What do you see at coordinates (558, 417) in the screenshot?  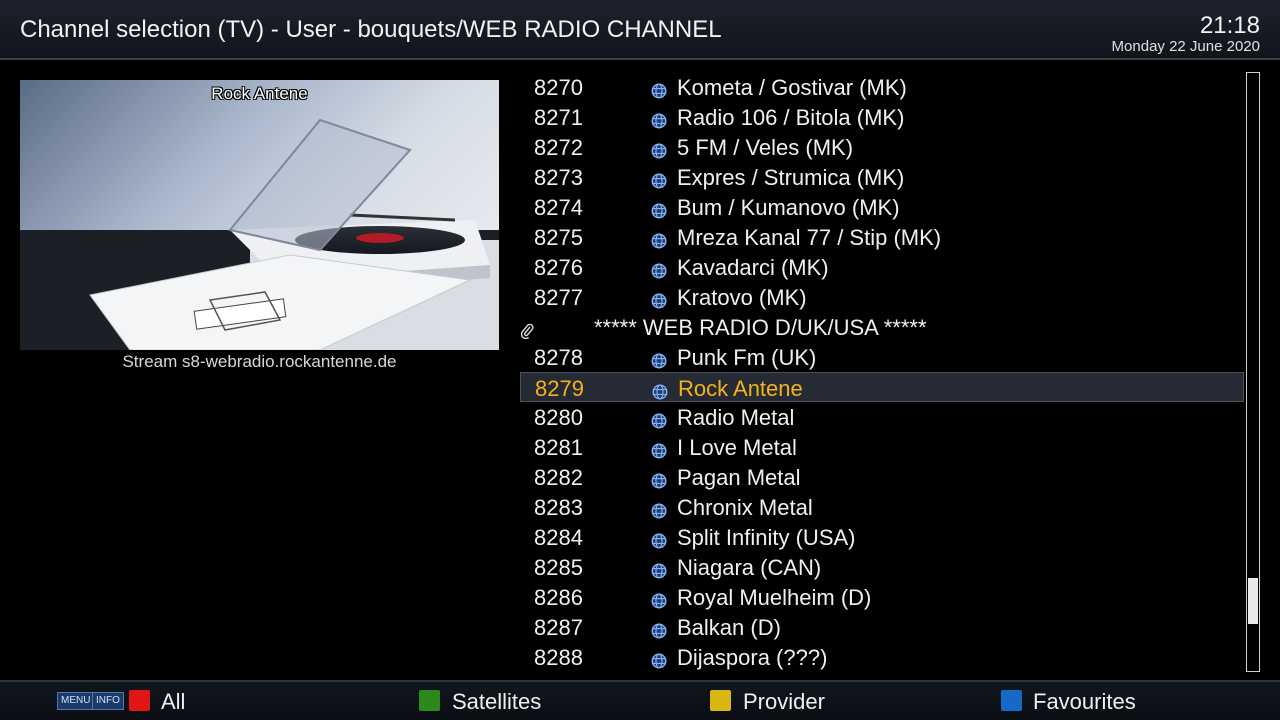 I see `channel-number: 8280` at bounding box center [558, 417].